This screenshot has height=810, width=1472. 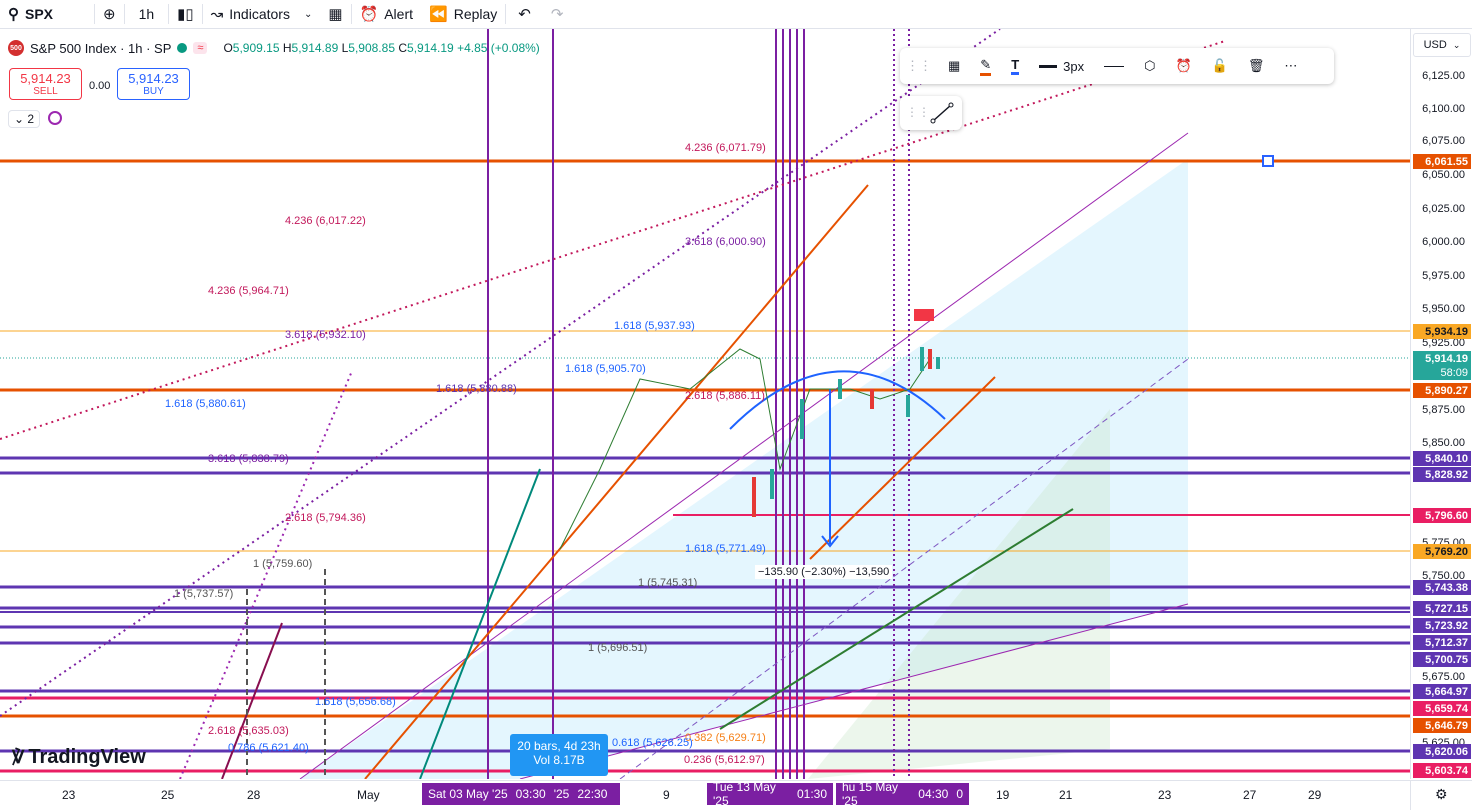 I want to click on indicators-button: ↝ Indicators ⌄, so click(x=262, y=14).